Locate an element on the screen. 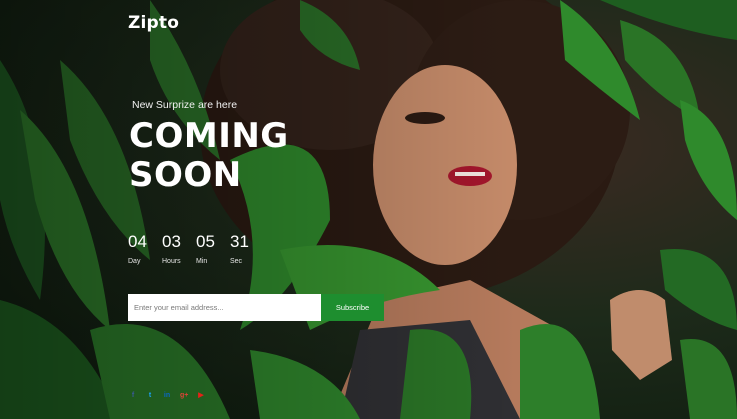 Image resolution: width=737 pixels, height=419 pixels. hero-headline: COMING SOON is located at coordinates (209, 156).